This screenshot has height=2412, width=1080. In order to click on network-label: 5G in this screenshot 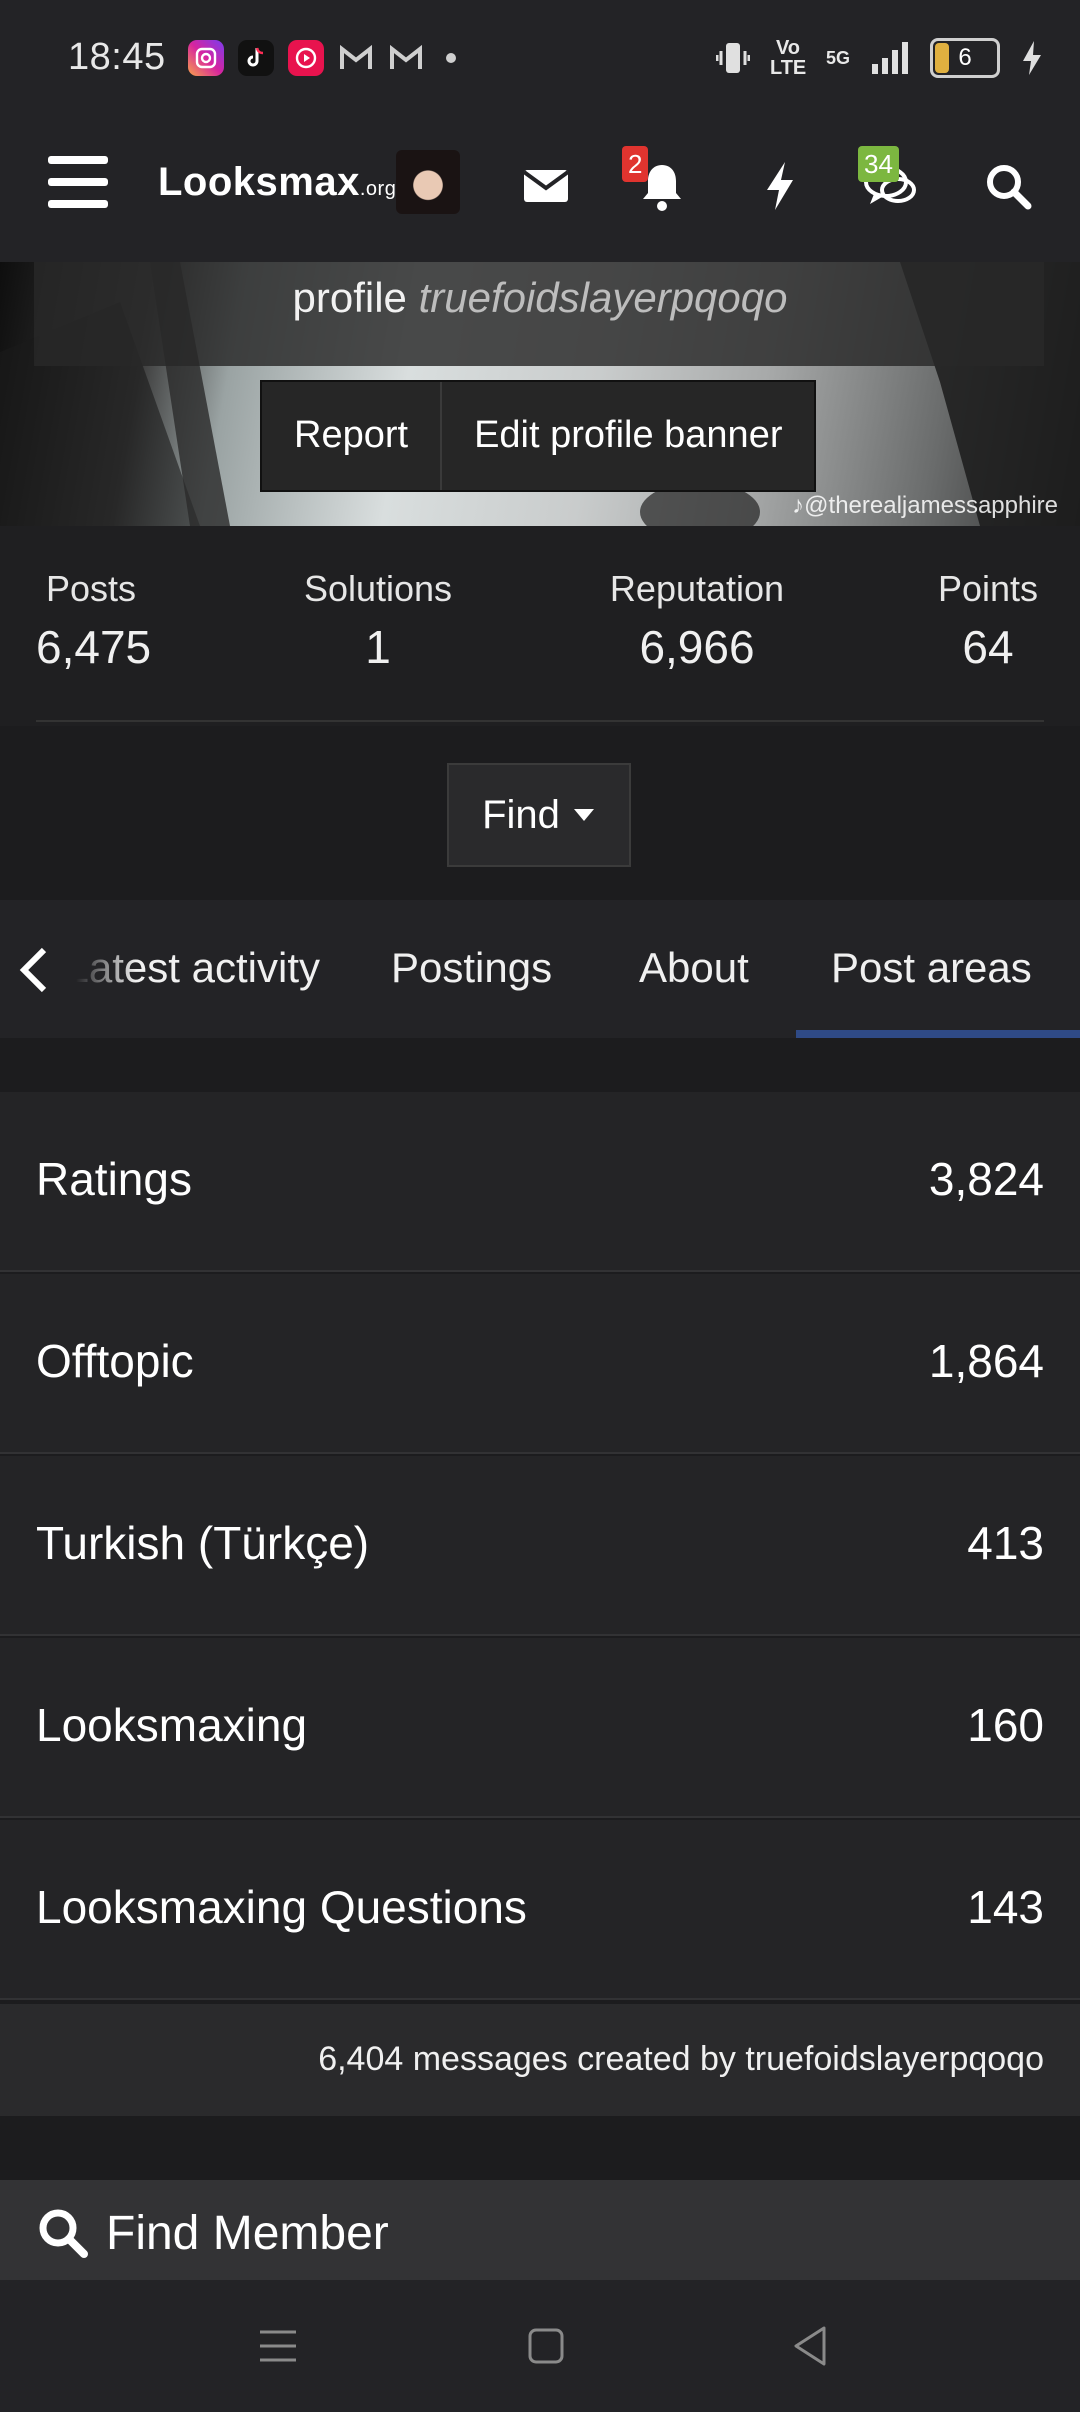, I will do `click(837, 57)`.